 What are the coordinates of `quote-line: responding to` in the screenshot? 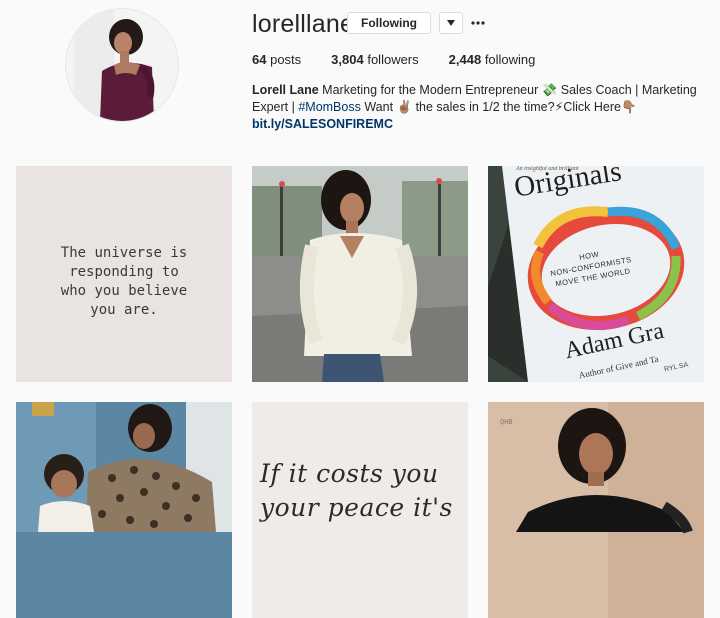 It's located at (124, 272).